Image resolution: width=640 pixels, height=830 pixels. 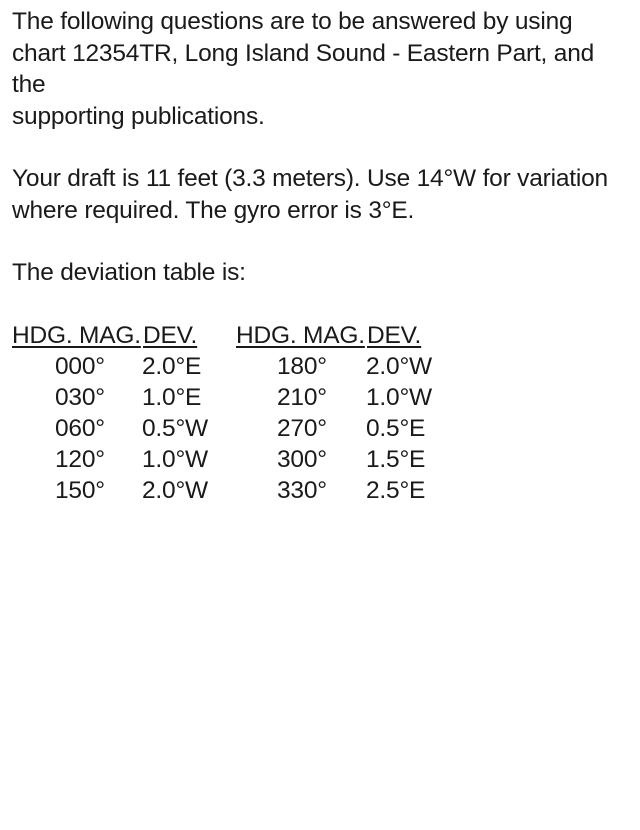 I want to click on header-dev-right: DEV., so click(x=394, y=335).